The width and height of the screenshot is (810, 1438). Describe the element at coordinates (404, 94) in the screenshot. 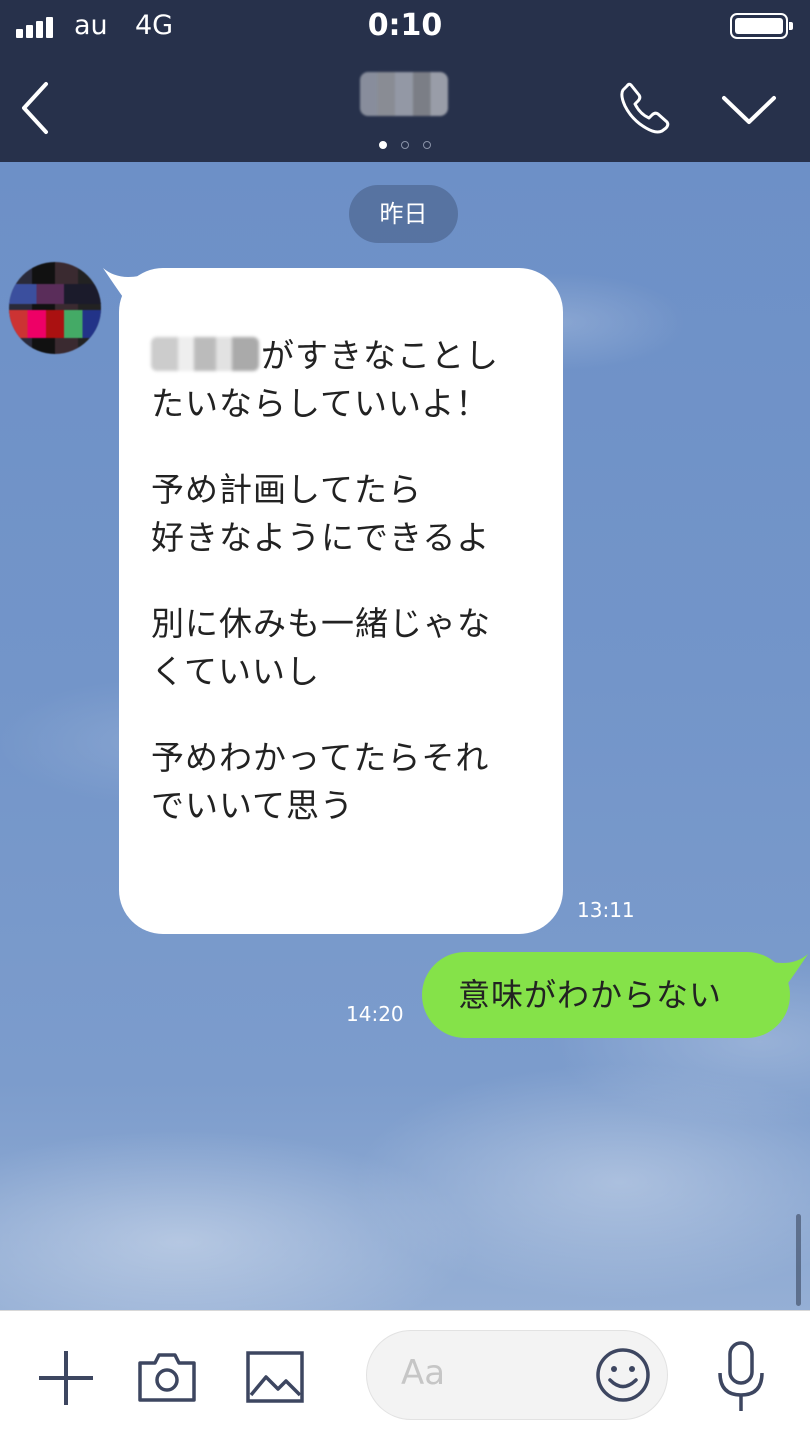

I see `chat-title-pixelated` at that location.